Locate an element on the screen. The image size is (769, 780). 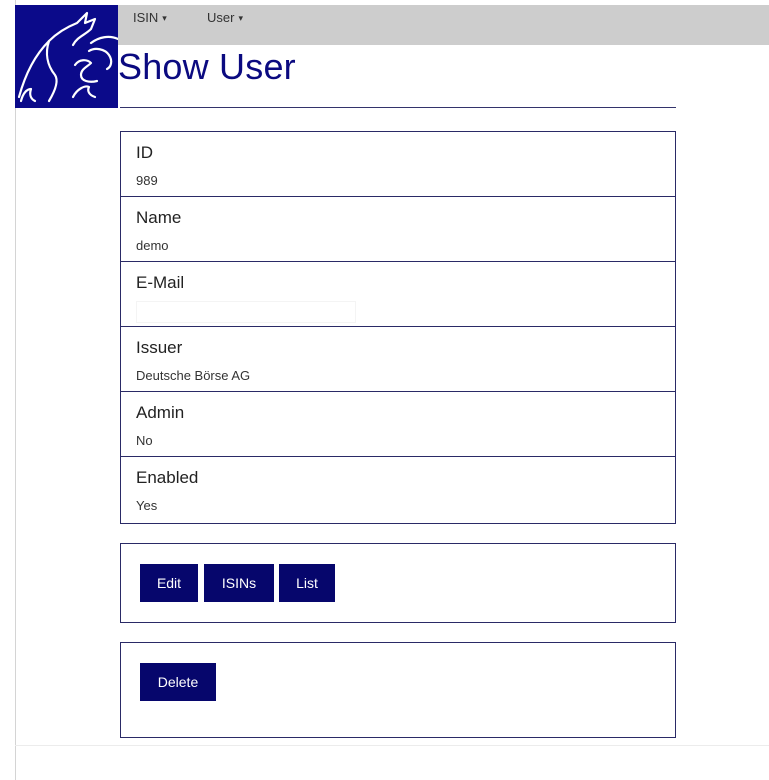
field-issuer: Issuer Deutsche Börse AG is located at coordinates (398, 359).